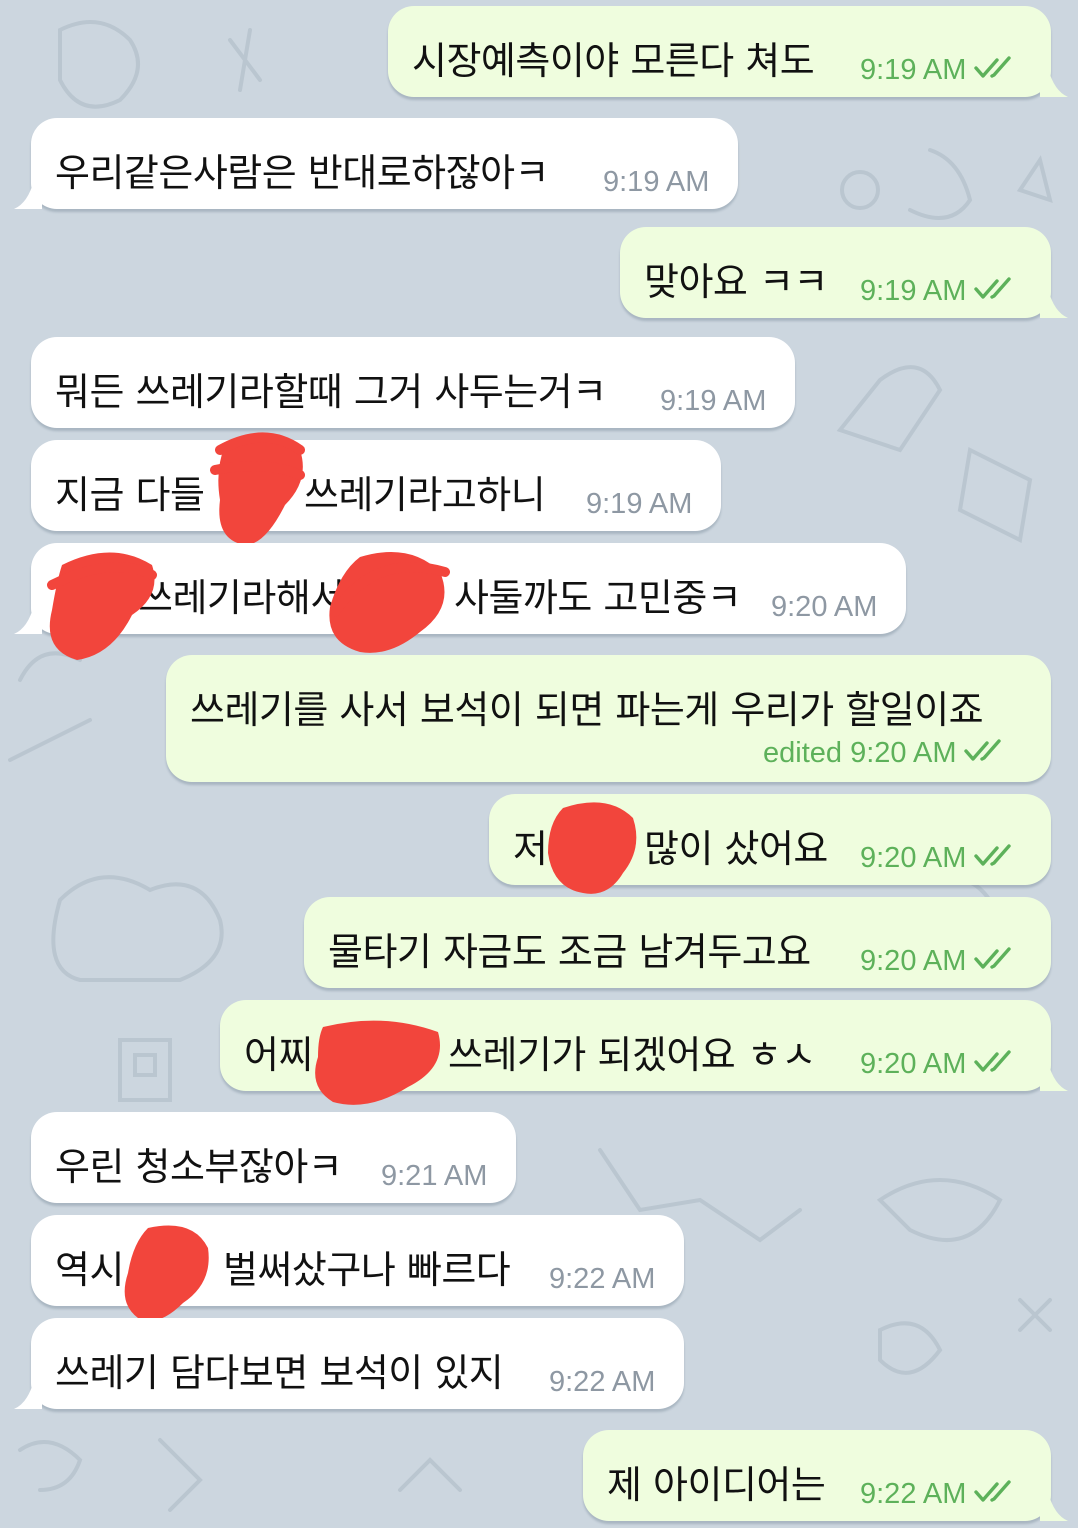 This screenshot has width=1078, height=1528. I want to click on message-text-part: 쓰레기라고하니, so click(425, 495).